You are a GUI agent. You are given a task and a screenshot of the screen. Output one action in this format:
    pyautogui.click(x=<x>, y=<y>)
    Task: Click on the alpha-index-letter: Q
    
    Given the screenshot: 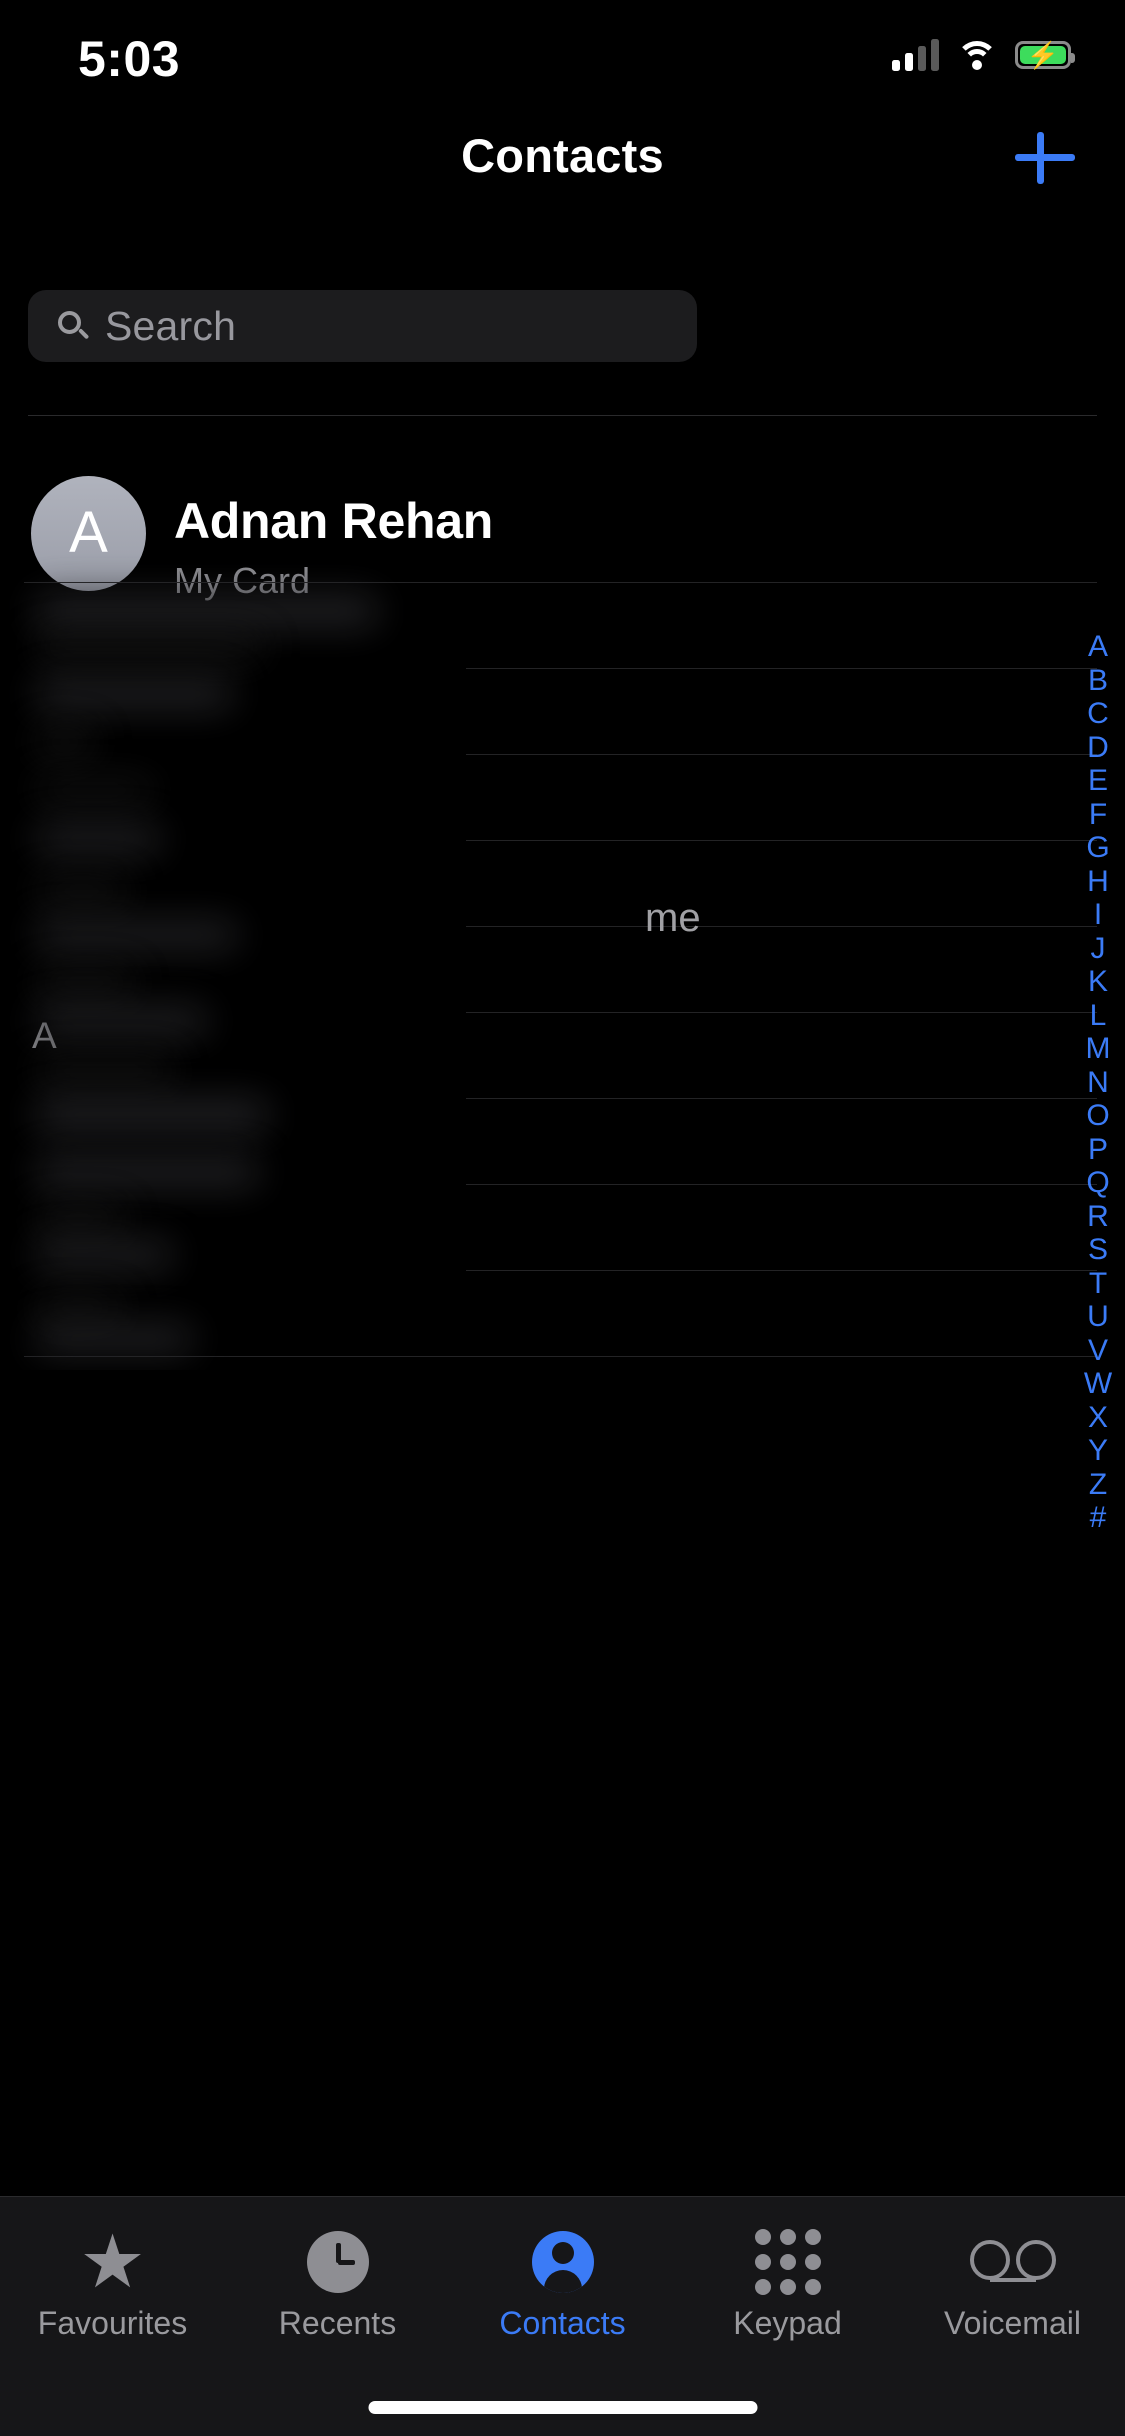 What is the action you would take?
    pyautogui.click(x=1098, y=1183)
    